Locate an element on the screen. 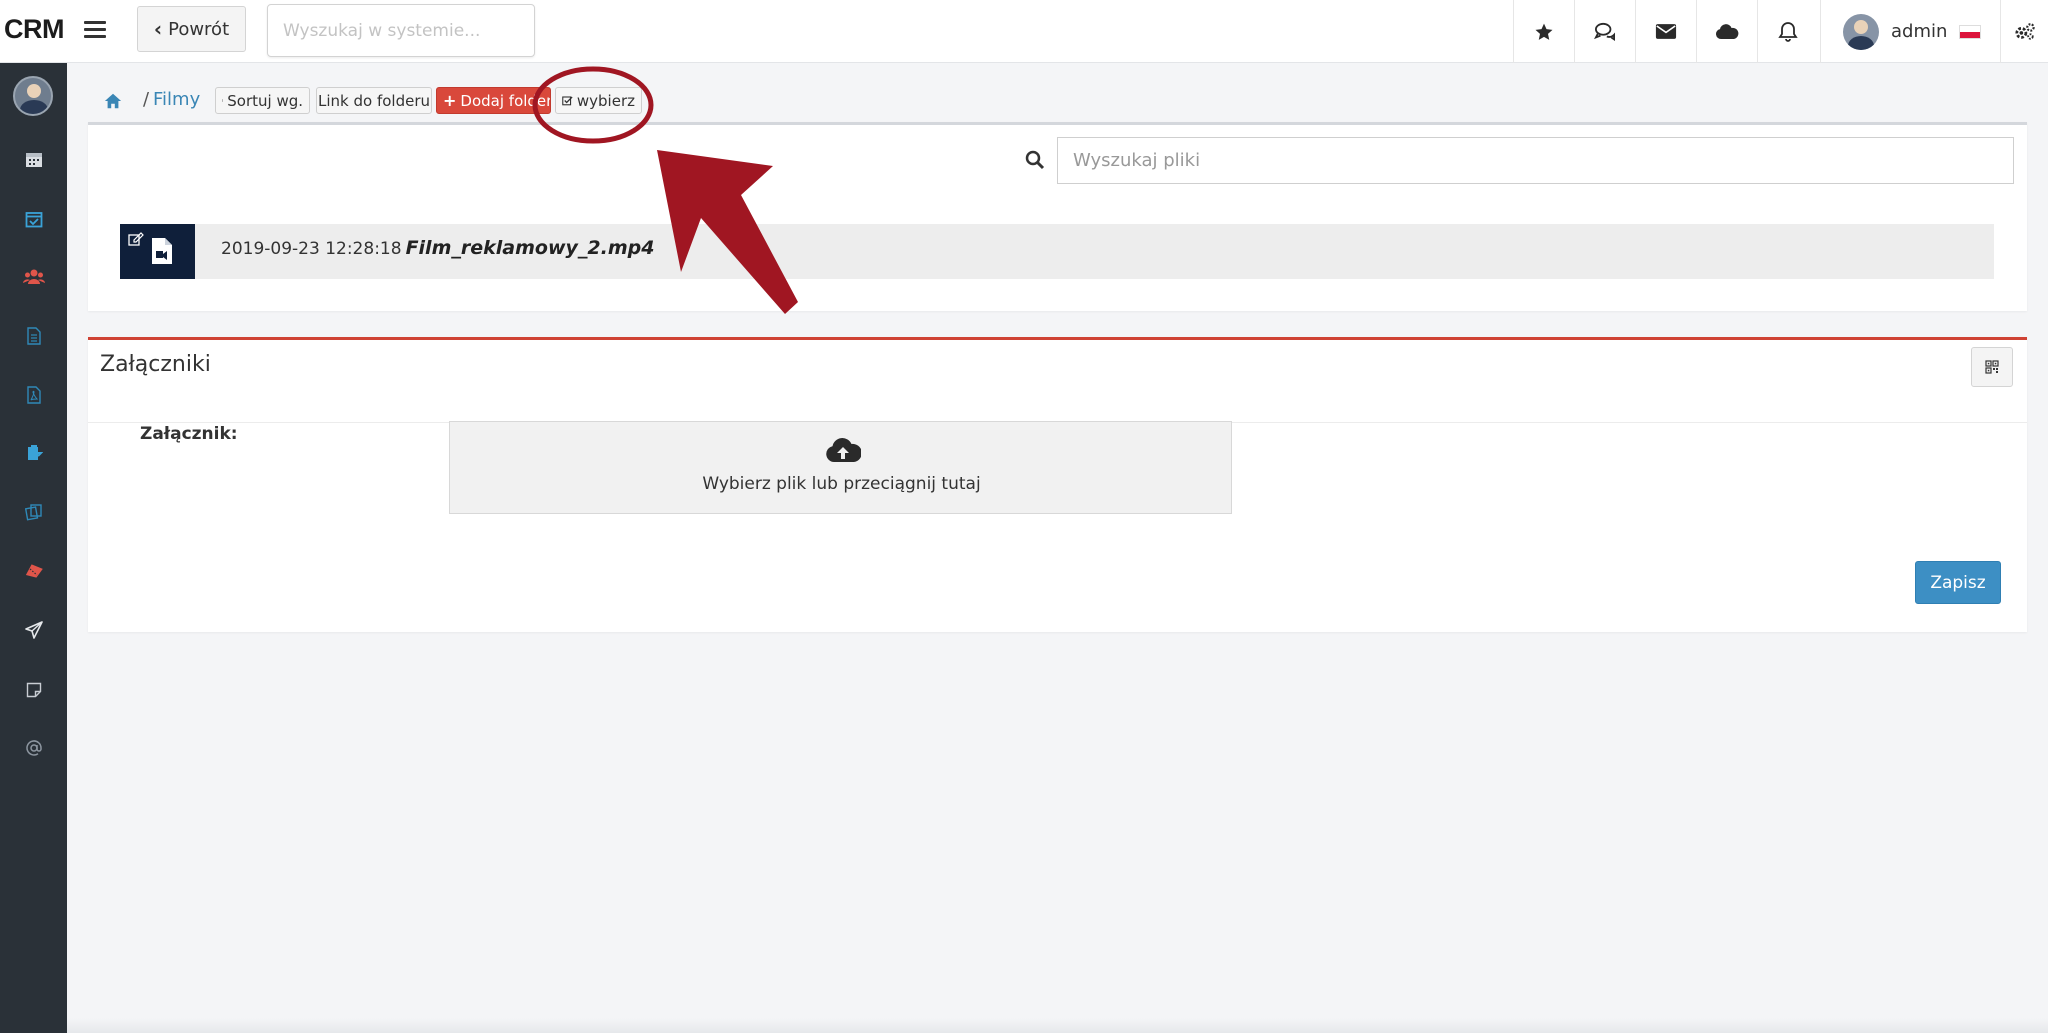  file-thumbnail is located at coordinates (157, 251).